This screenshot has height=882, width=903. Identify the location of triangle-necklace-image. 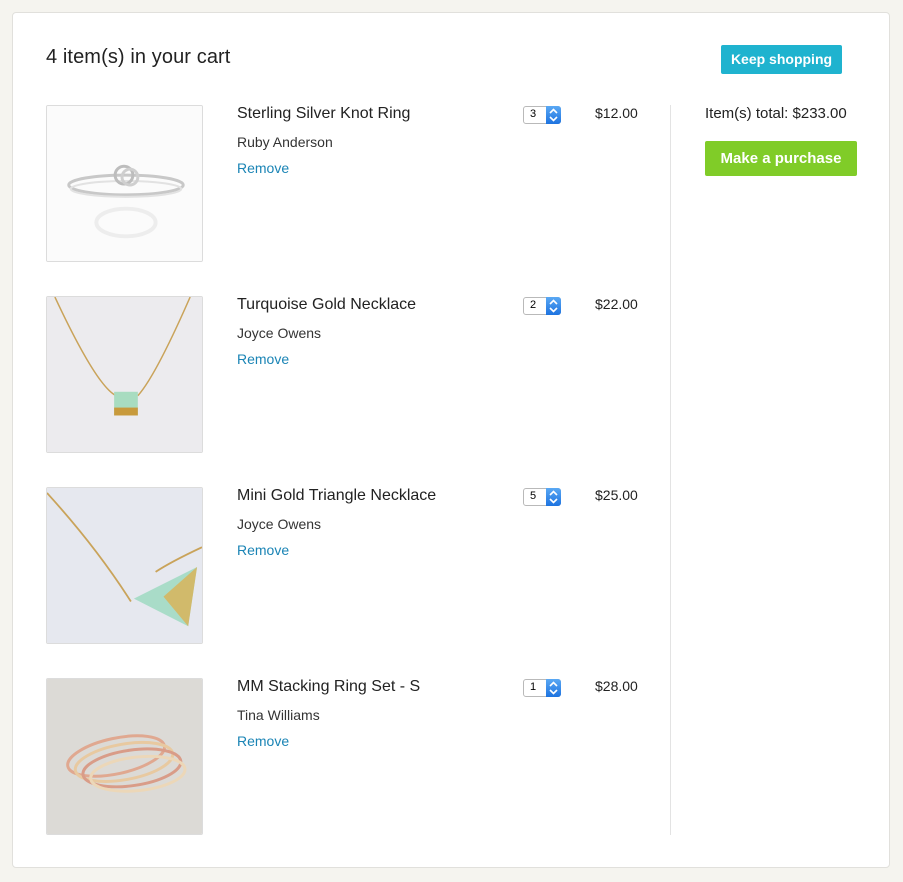
(124, 565).